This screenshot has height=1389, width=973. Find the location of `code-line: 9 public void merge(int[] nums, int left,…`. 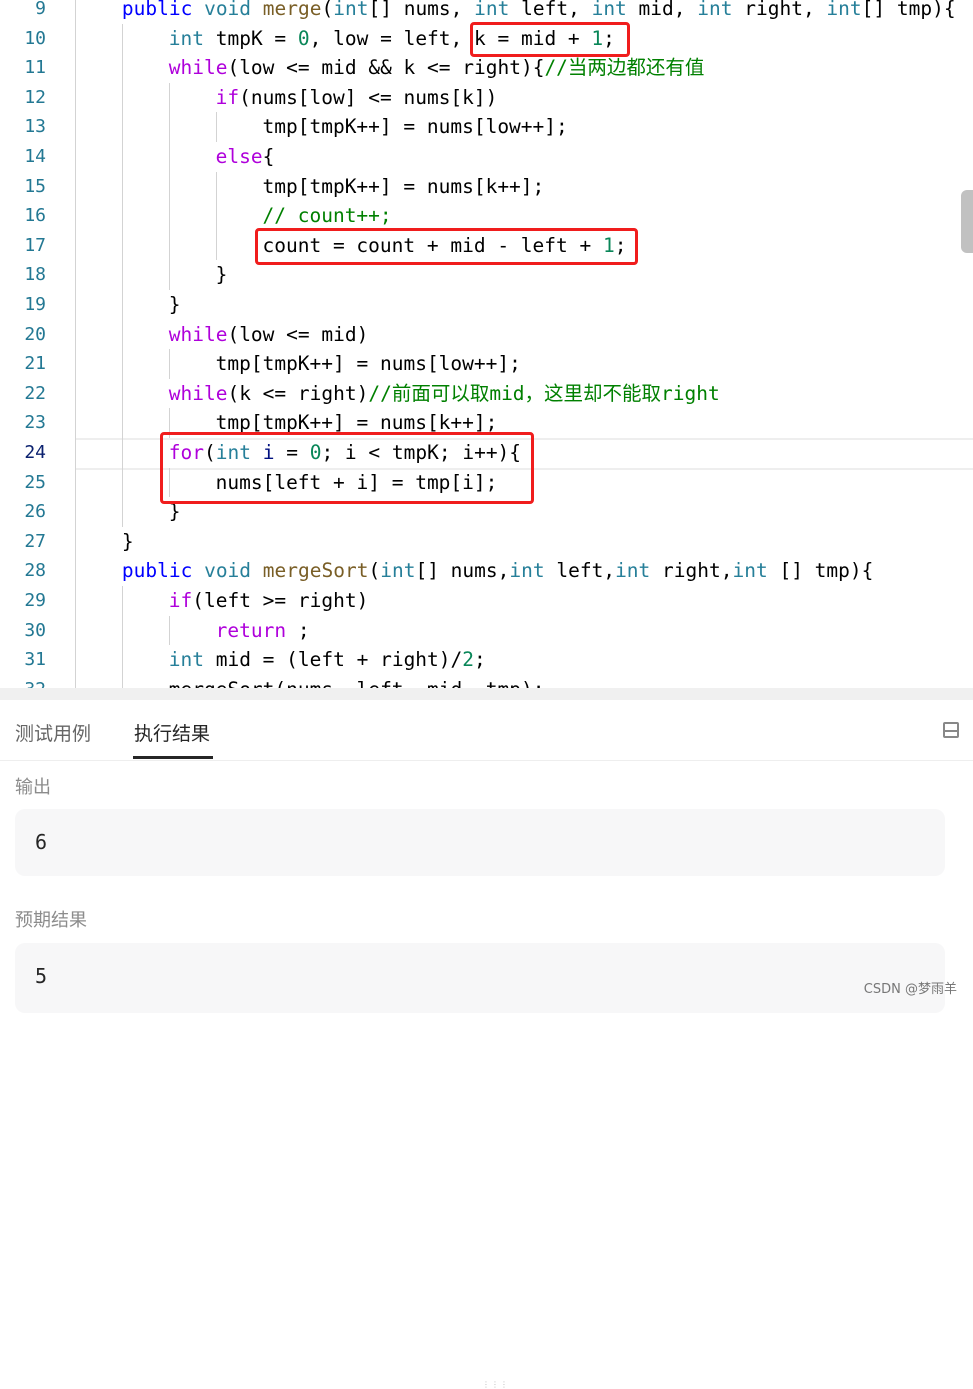

code-line: 9 public void merge(int[] nums, int left,… is located at coordinates (486, 12).